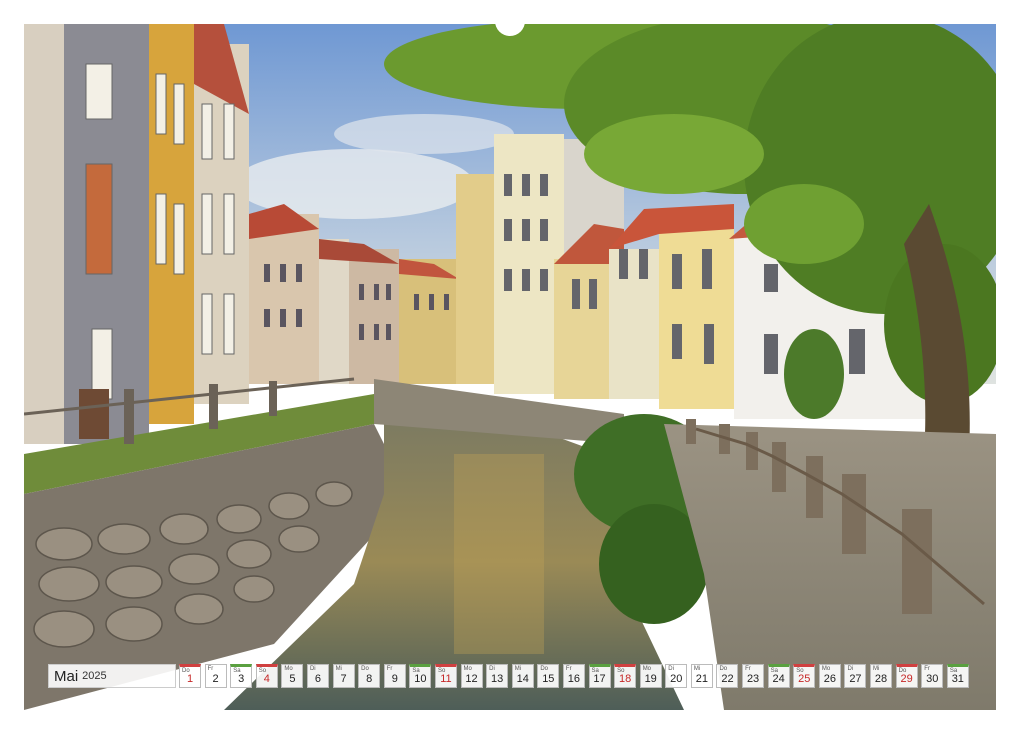  I want to click on day-cell: Di 13, so click(497, 676).